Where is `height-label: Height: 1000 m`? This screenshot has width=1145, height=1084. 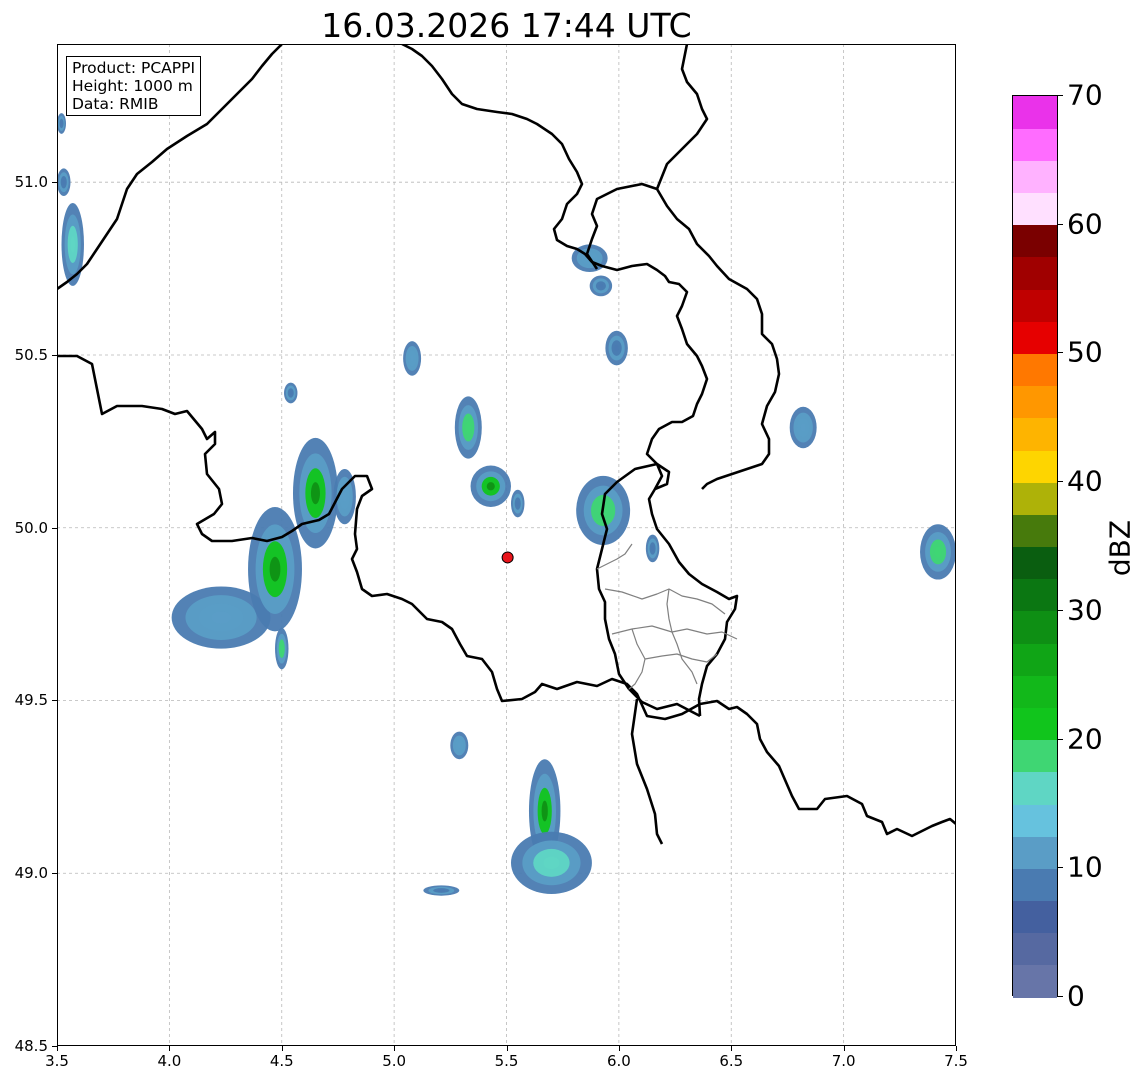
height-label: Height: 1000 m is located at coordinates (132, 86).